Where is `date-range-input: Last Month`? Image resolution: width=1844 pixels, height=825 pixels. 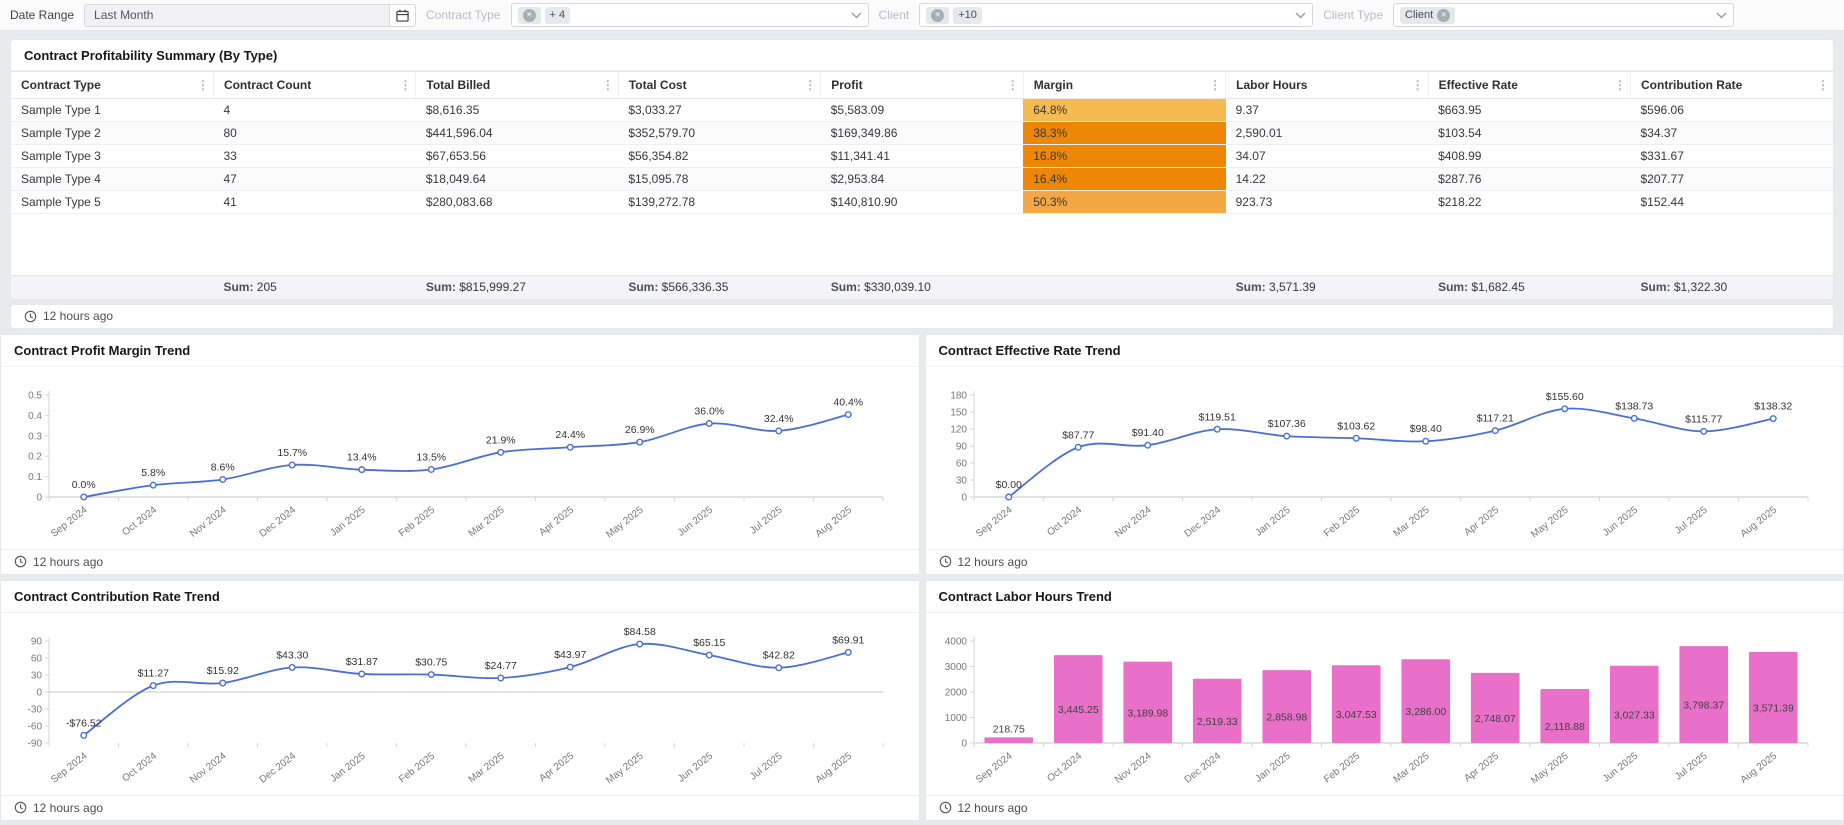
date-range-input: Last Month is located at coordinates (250, 15).